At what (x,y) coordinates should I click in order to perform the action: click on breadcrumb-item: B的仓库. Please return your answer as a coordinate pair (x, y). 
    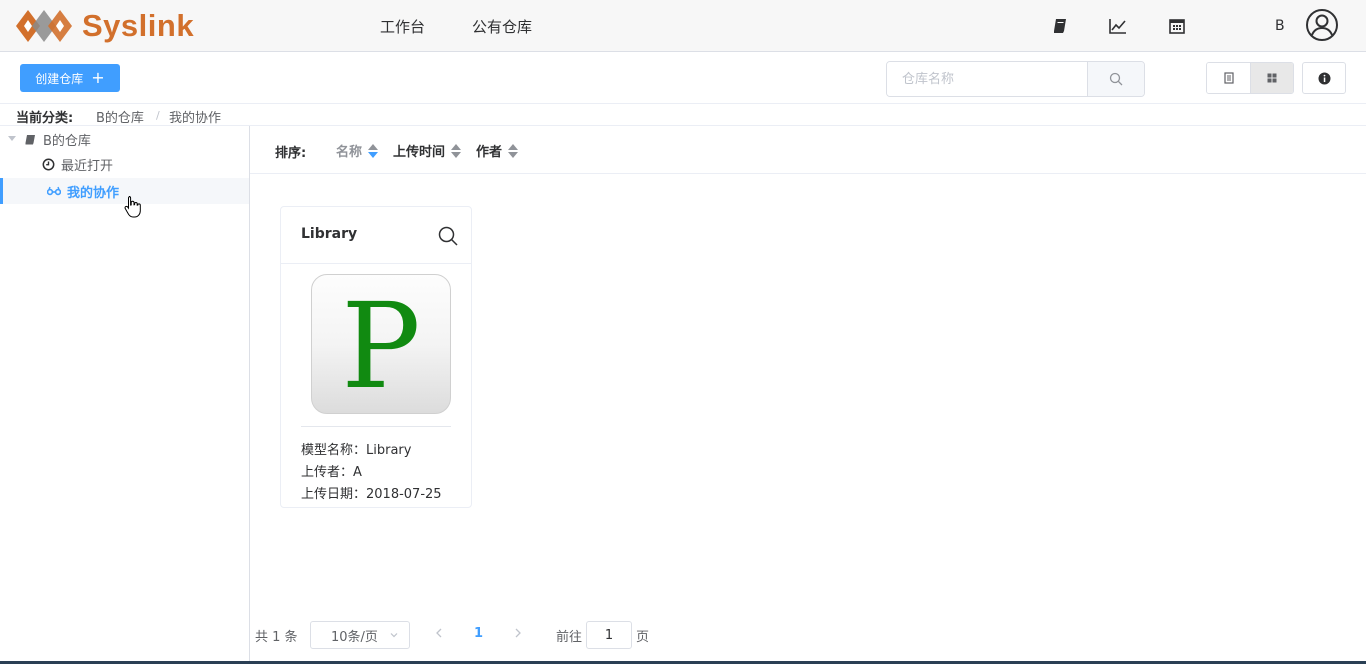
    Looking at the image, I should click on (120, 116).